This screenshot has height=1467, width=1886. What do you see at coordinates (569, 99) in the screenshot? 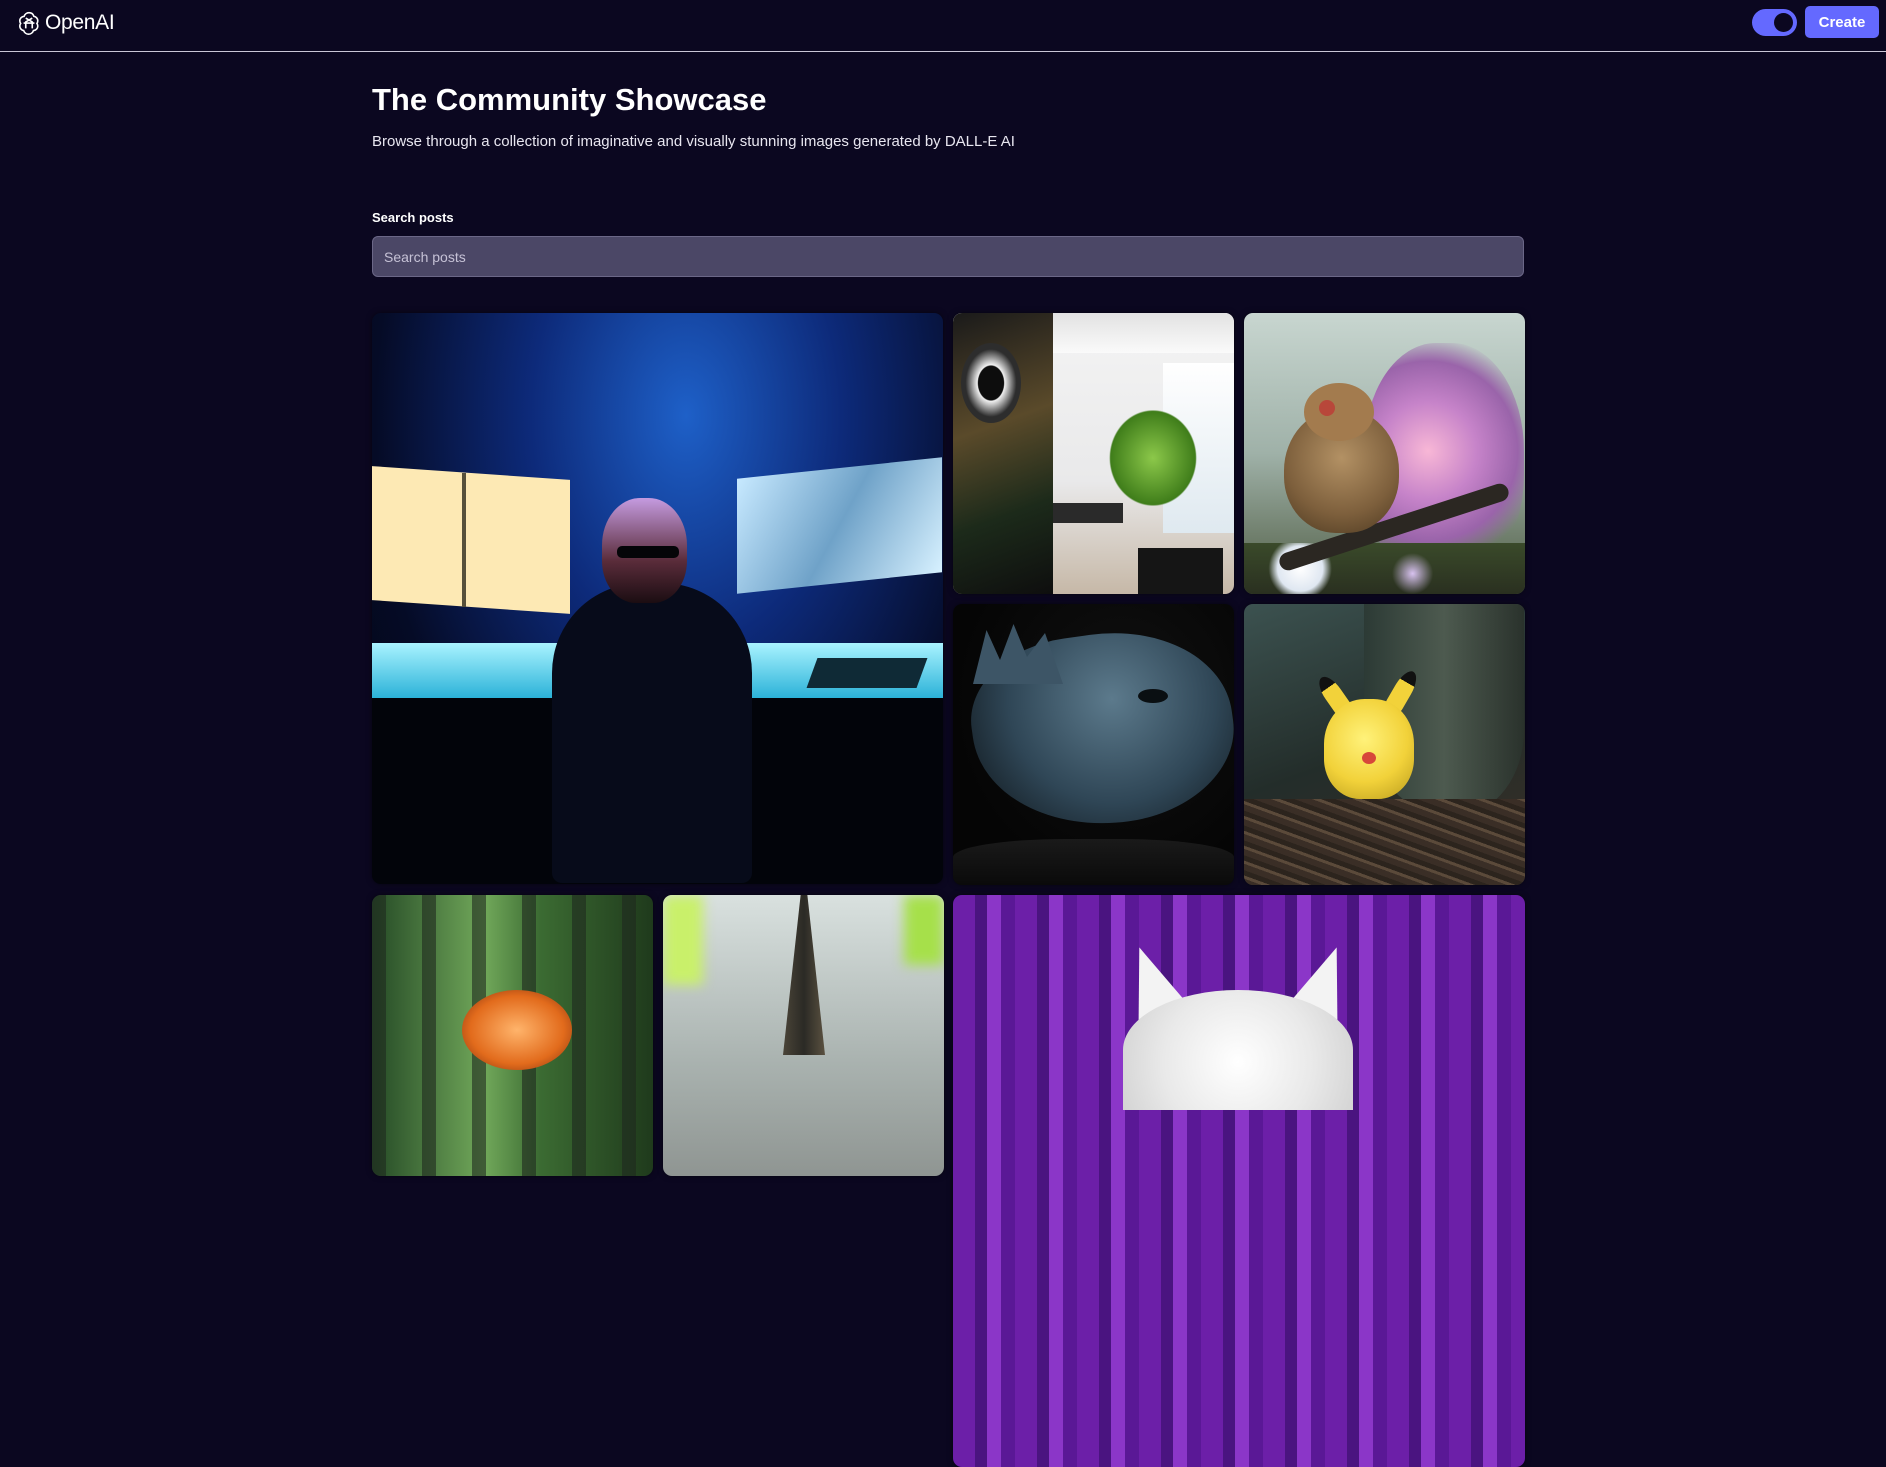
I see `page-title: The Community Showcase` at bounding box center [569, 99].